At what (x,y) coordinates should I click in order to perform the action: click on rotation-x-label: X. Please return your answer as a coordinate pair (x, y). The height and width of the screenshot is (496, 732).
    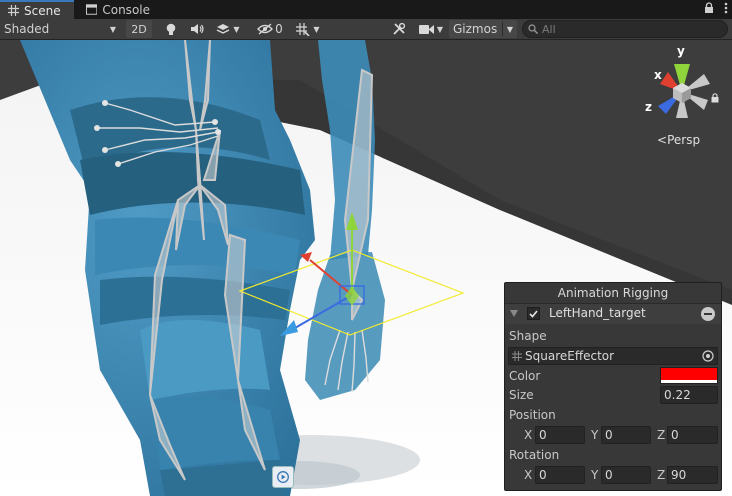
    Looking at the image, I should click on (528, 475).